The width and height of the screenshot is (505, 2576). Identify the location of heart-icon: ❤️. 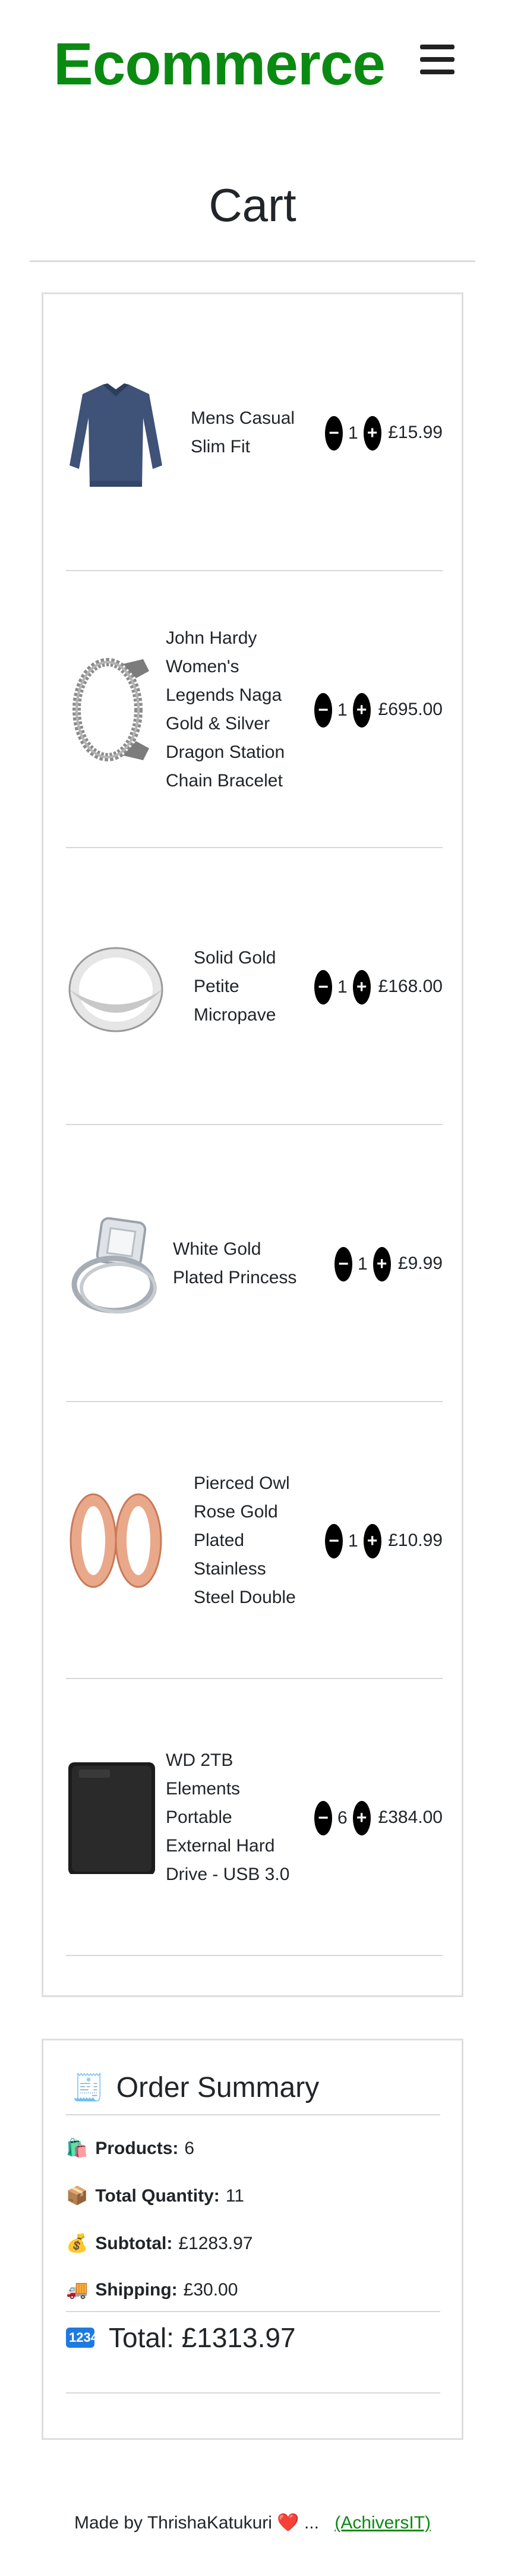
(288, 2523).